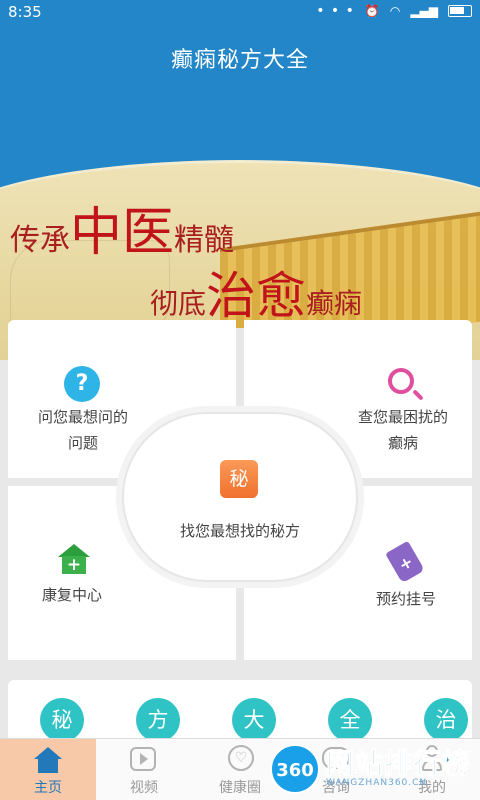  I want to click on recommend-chip: 秘, so click(62, 720).